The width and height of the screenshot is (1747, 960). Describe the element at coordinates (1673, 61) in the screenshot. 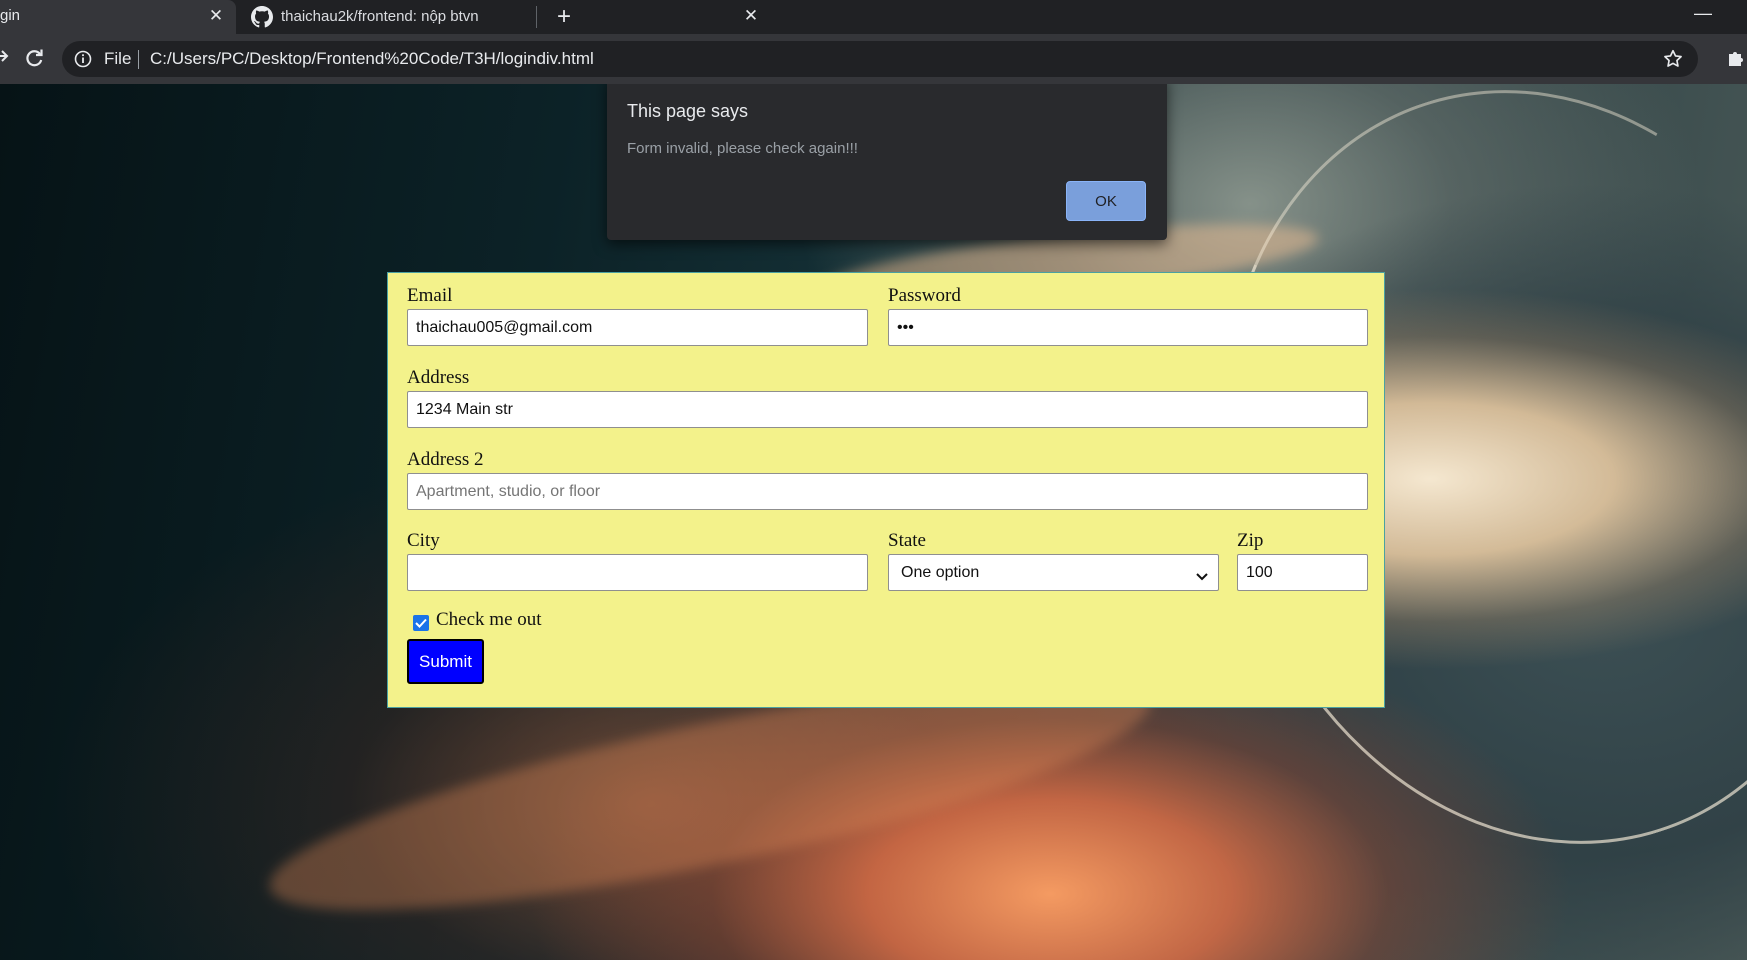

I see `bookmark-star-icon` at that location.